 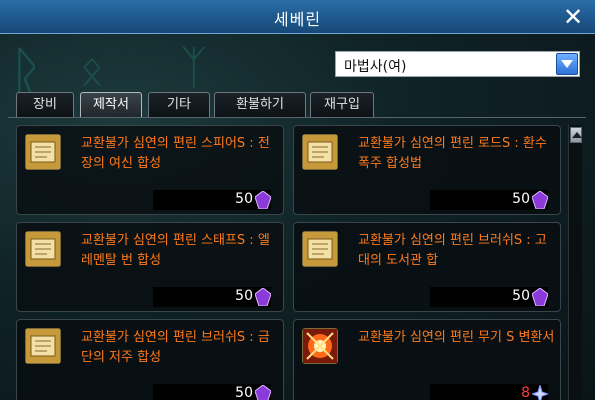 What do you see at coordinates (567, 64) in the screenshot?
I see `chevron-down-icon` at bounding box center [567, 64].